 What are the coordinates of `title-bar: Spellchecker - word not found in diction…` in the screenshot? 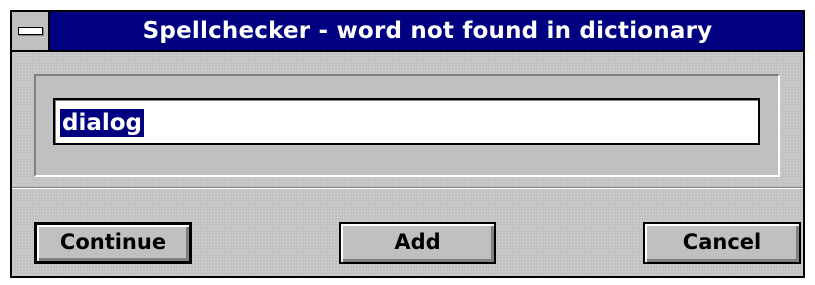 It's located at (407, 32).